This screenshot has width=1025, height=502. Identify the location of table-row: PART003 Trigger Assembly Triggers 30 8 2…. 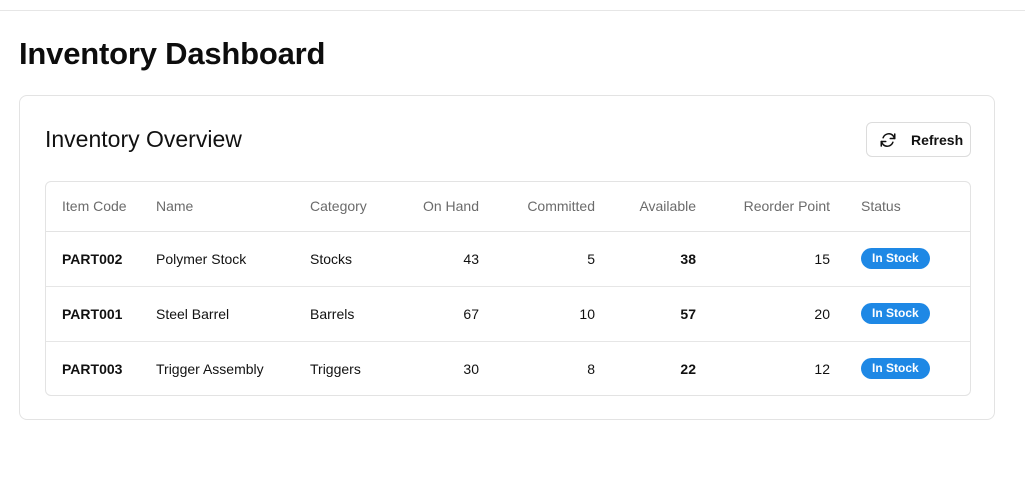
(508, 368).